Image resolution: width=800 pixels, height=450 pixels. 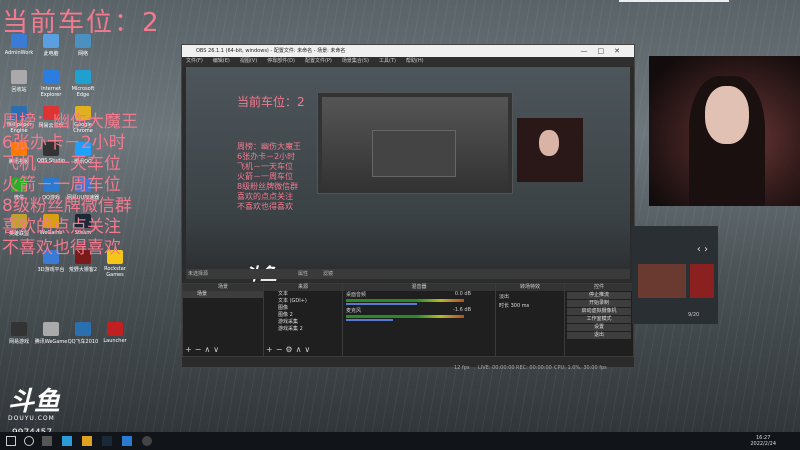 I want to click on control-button: 开始录制, so click(x=599, y=303).